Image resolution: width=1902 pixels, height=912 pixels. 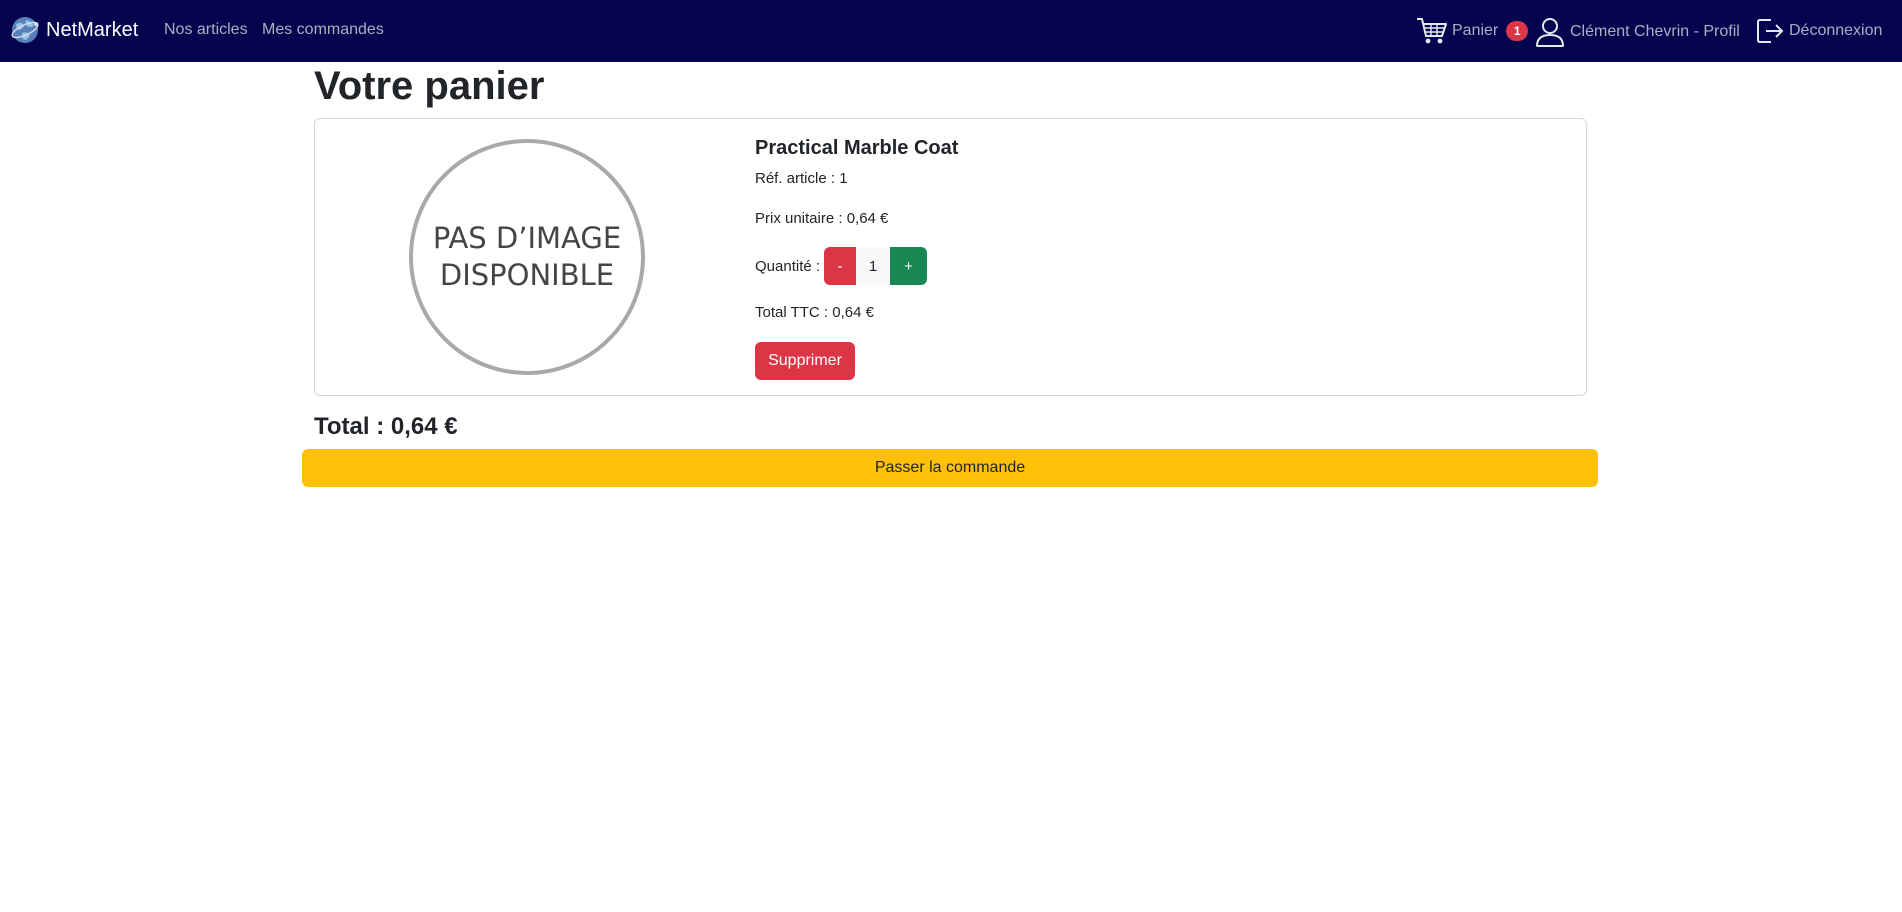 What do you see at coordinates (805, 361) in the screenshot?
I see `delete-item-button: Supprimer` at bounding box center [805, 361].